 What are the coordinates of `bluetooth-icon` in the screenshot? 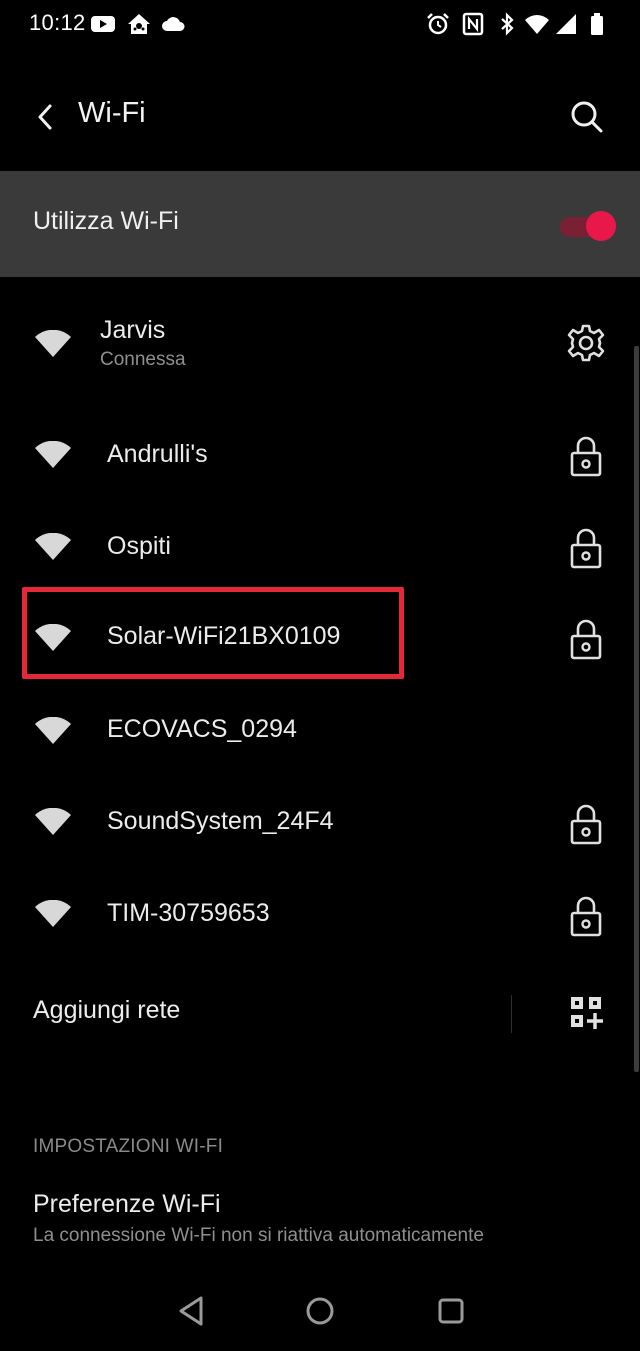 It's located at (507, 24).